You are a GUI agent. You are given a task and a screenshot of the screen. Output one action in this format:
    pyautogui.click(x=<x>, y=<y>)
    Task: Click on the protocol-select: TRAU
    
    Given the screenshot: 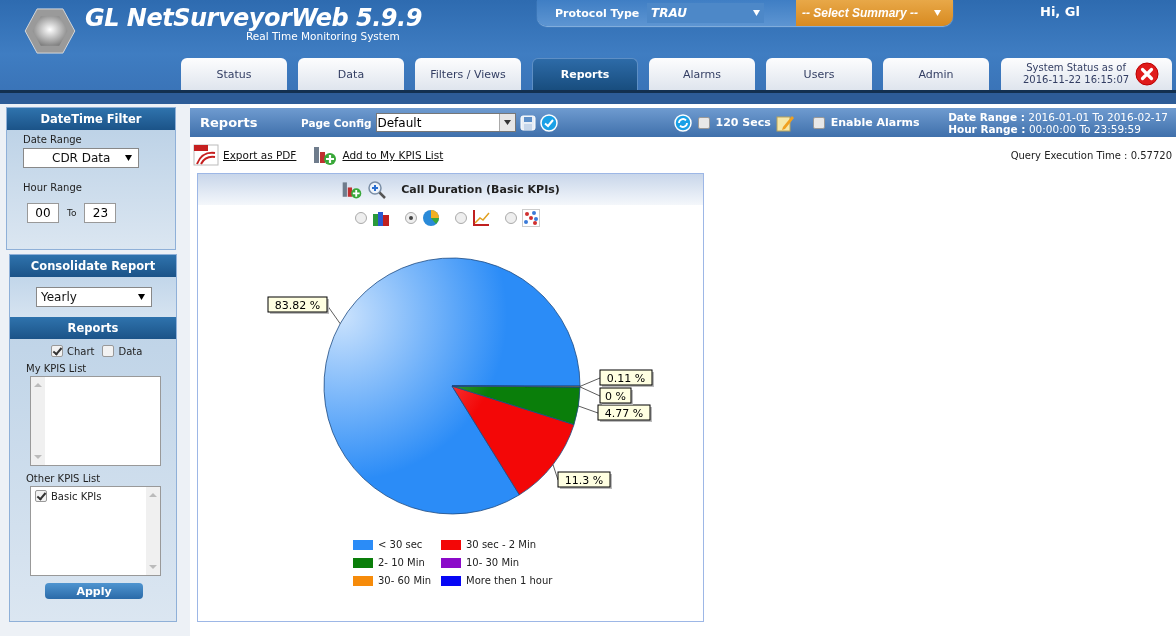 What is the action you would take?
    pyautogui.click(x=705, y=13)
    